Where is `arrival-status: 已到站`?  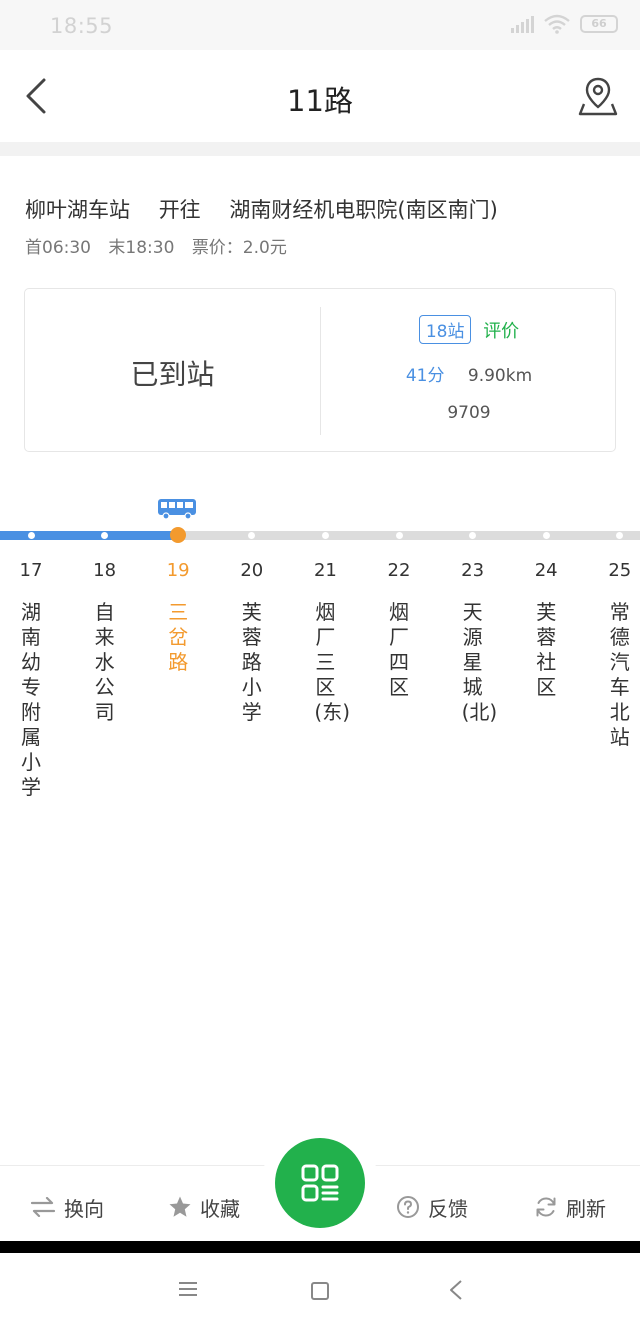
arrival-status: 已到站 is located at coordinates (172, 374).